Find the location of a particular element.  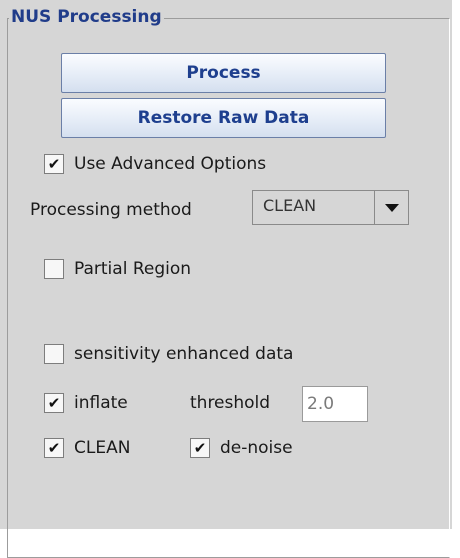

partial-region-checkbox is located at coordinates (54, 269).